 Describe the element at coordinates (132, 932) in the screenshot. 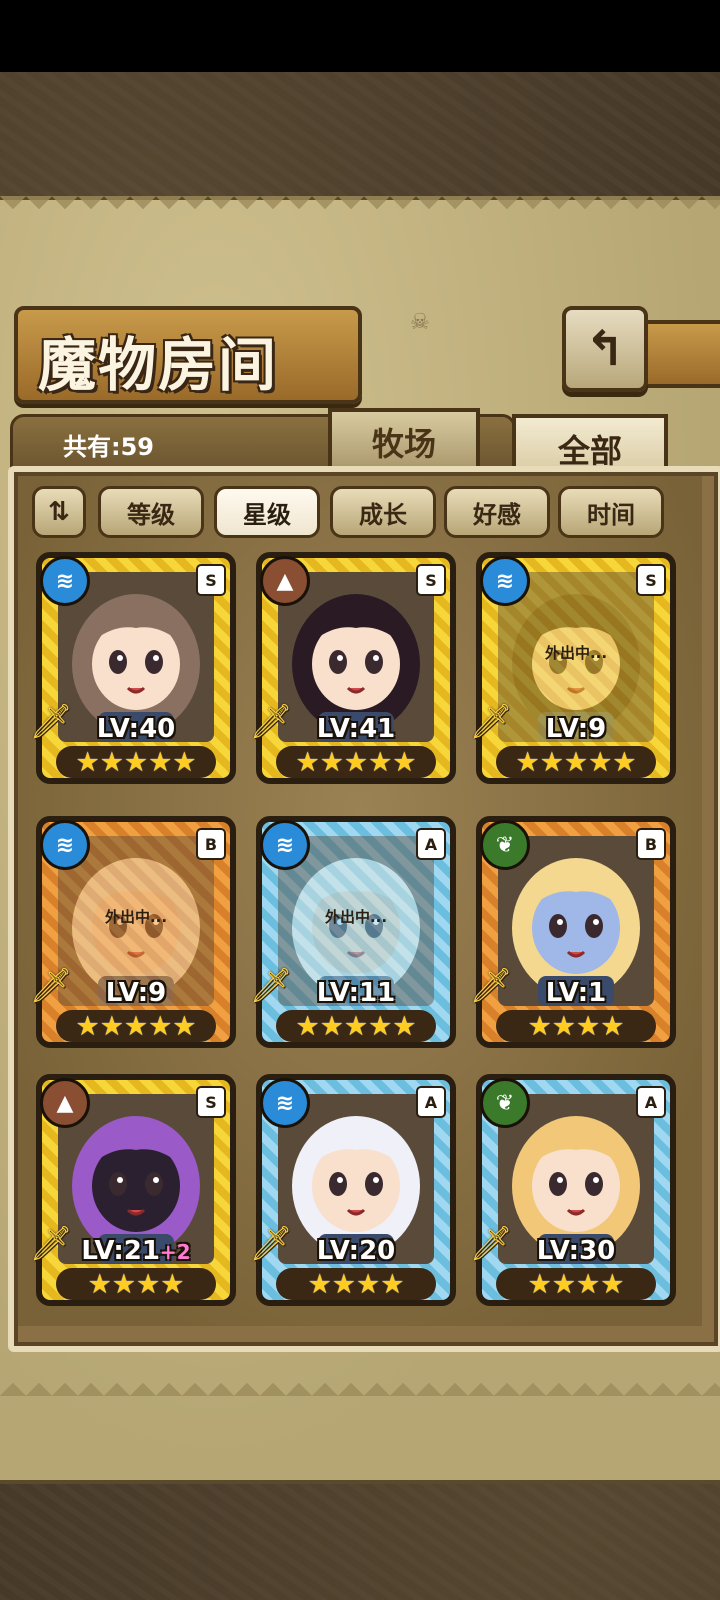

I see `monster-card: ≋ B 🗡 外出中... LV:9 ★★★★★` at that location.